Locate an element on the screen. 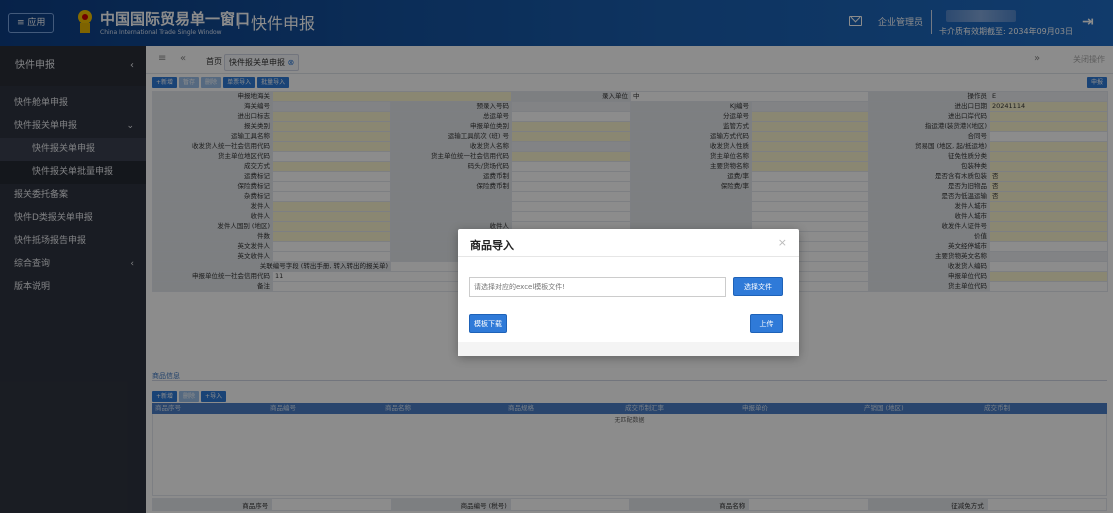 The width and height of the screenshot is (1113, 513). choose-file-button: 选择文件 is located at coordinates (758, 286).